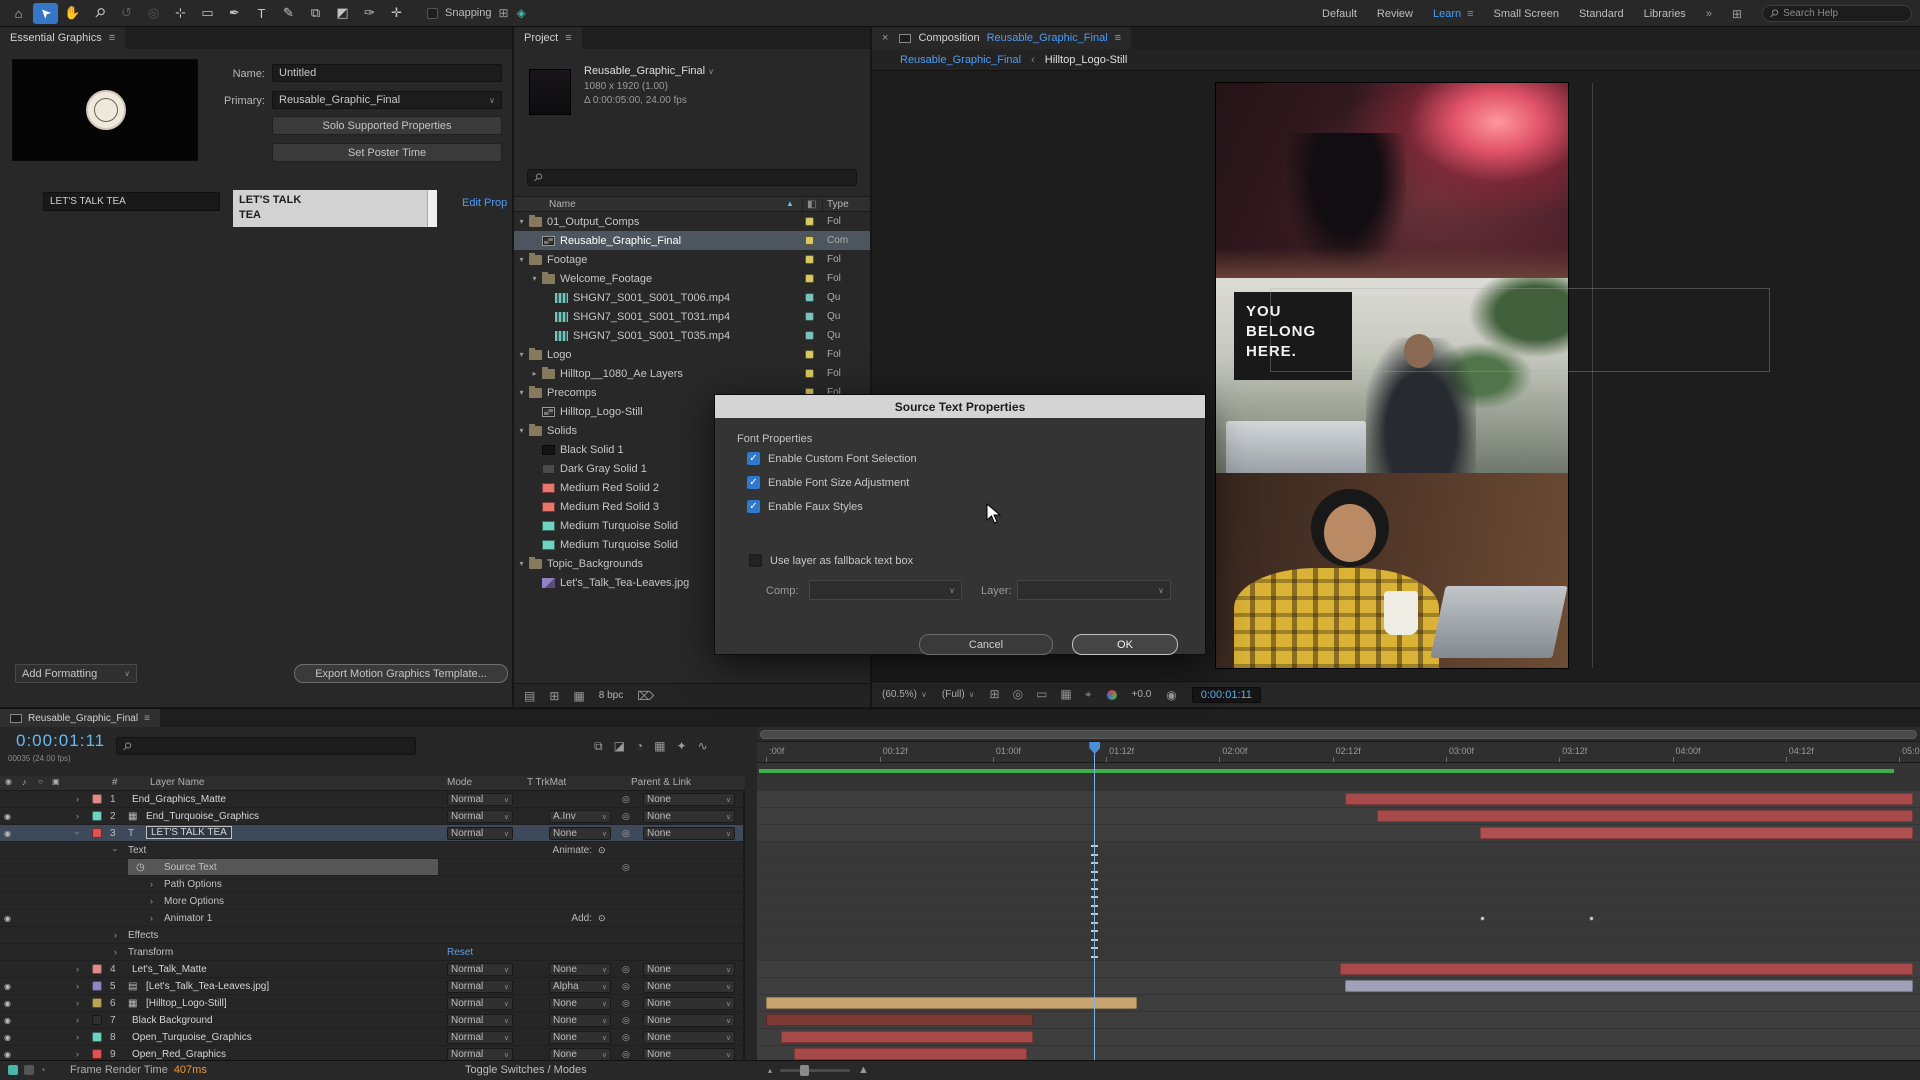 The image size is (1920, 1080). Describe the element at coordinates (192, 1037) in the screenshot. I see `layer-name: Open_Turquoise_Graphics` at that location.